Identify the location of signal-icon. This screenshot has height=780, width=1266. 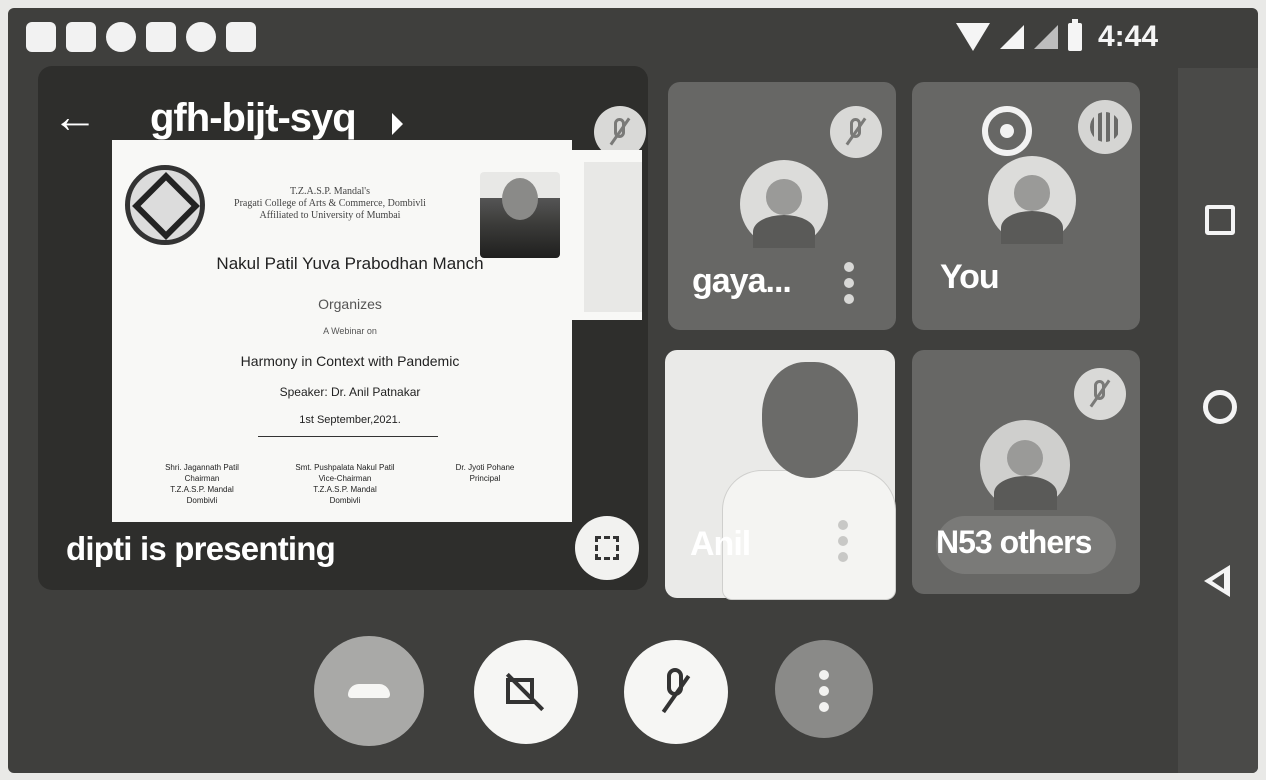
(1011, 37).